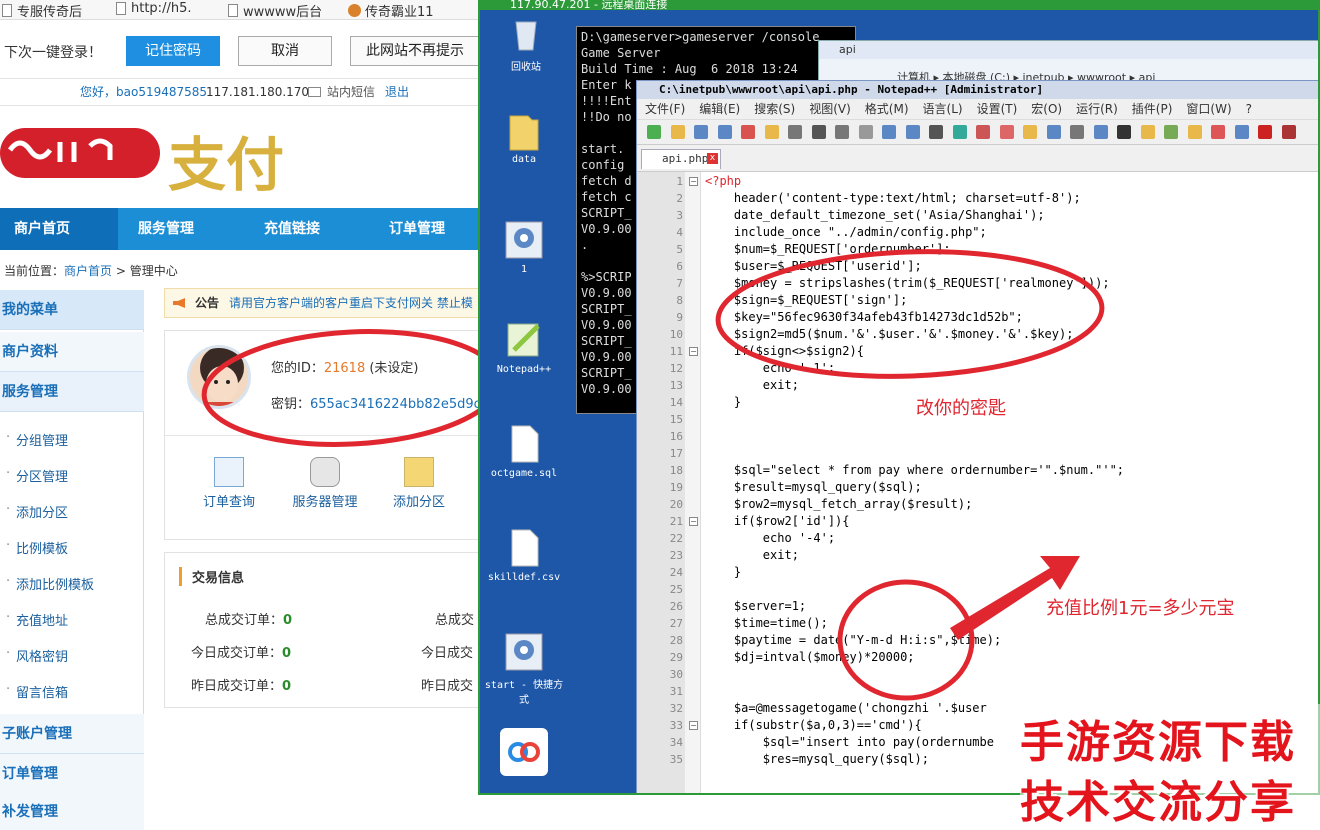 This screenshot has width=1320, height=830. Describe the element at coordinates (1158, 742) in the screenshot. I see `watermark-line-1: 手游资源下载` at that location.